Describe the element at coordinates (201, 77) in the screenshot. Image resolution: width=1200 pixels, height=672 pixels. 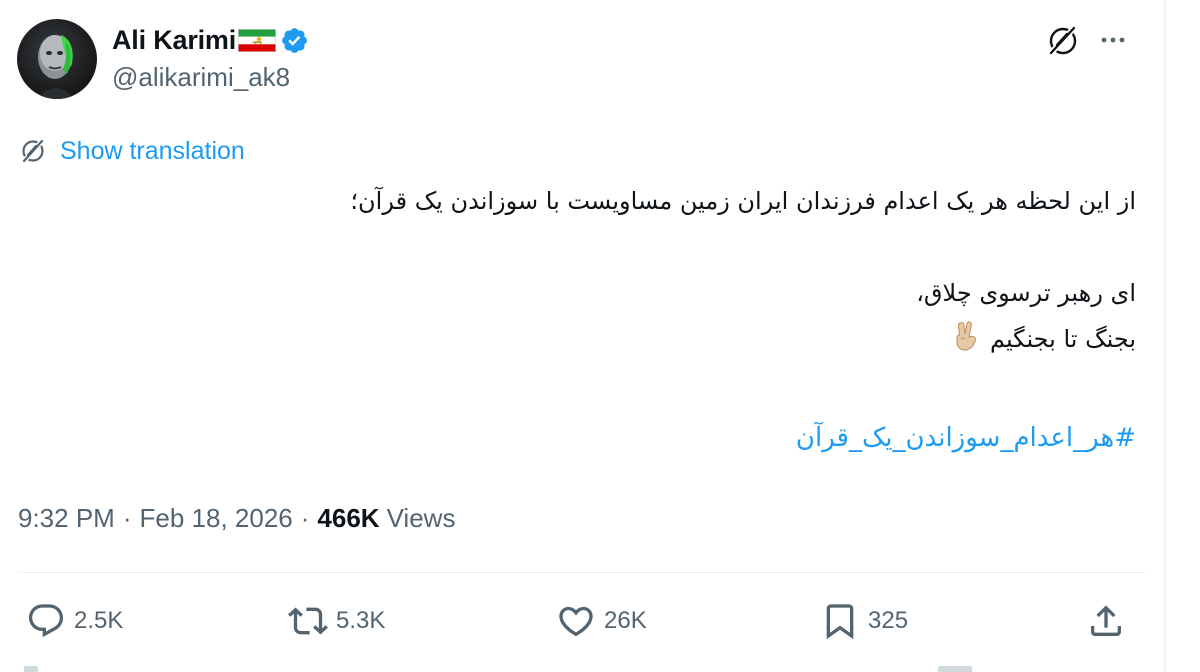
I see `author-handle: @alikarimi_ak8` at that location.